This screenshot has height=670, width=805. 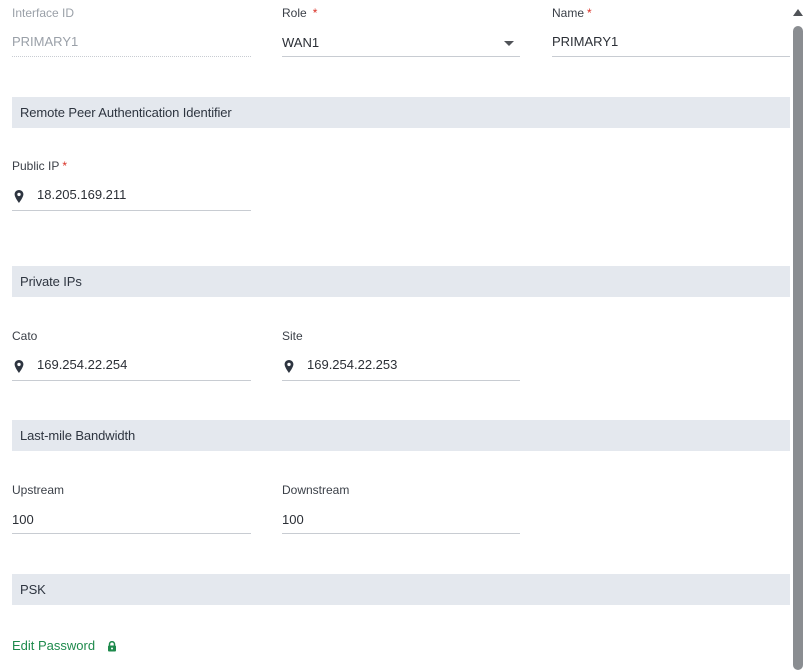 What do you see at coordinates (33, 589) in the screenshot?
I see `section-title: PSK` at bounding box center [33, 589].